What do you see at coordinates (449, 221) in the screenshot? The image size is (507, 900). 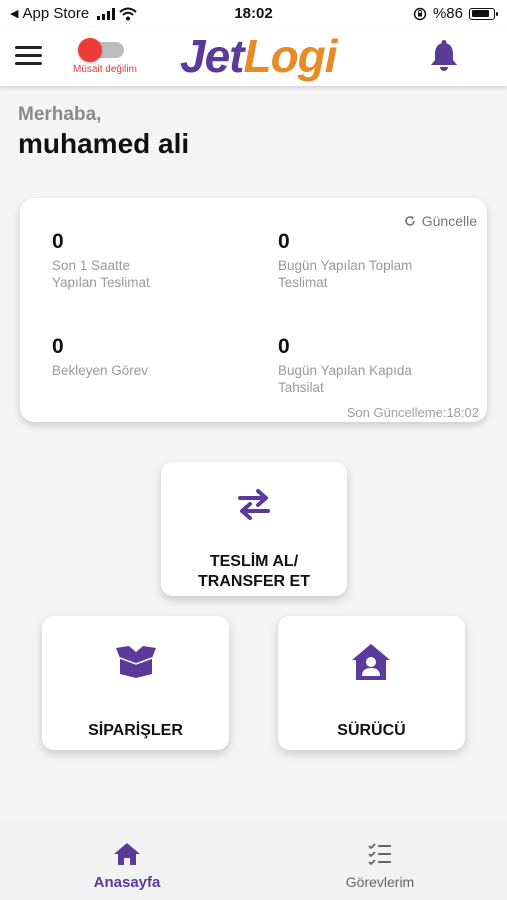 I see `refresh-label: Güncelle` at bounding box center [449, 221].